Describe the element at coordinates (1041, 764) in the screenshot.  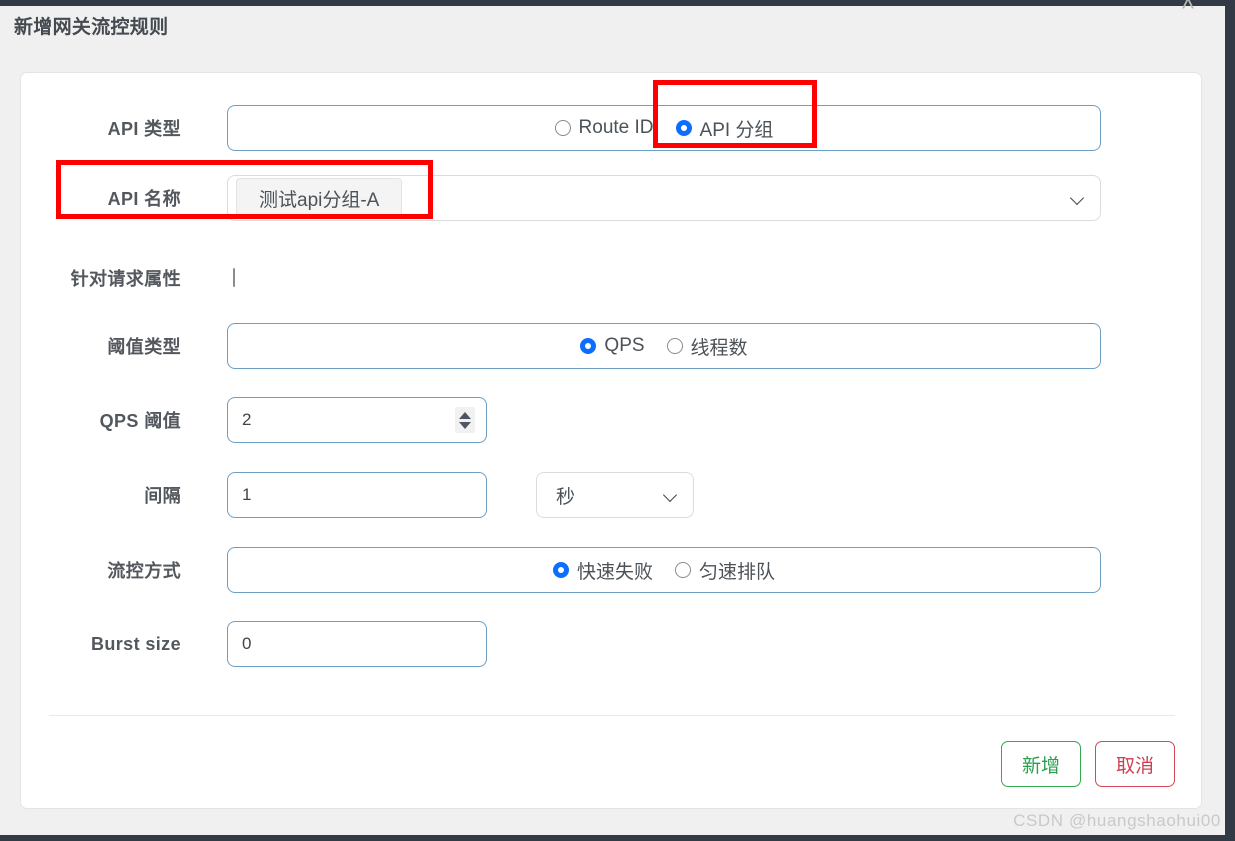
I see `create-button: 新增` at that location.